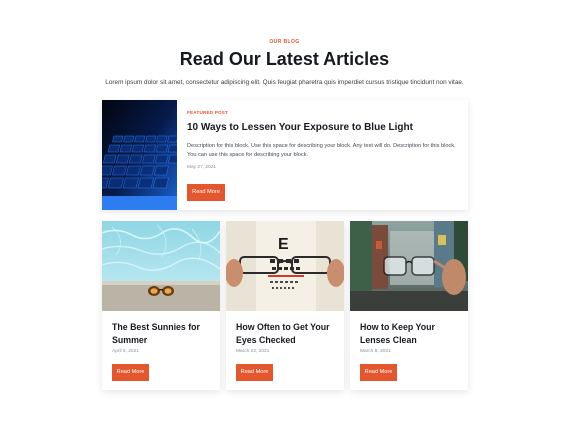  I want to click on street-glasses-photo-icon, so click(409, 266).